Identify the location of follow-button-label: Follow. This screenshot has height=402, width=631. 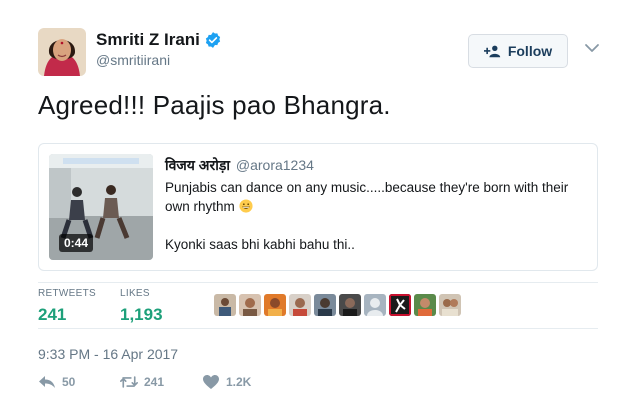
(530, 51).